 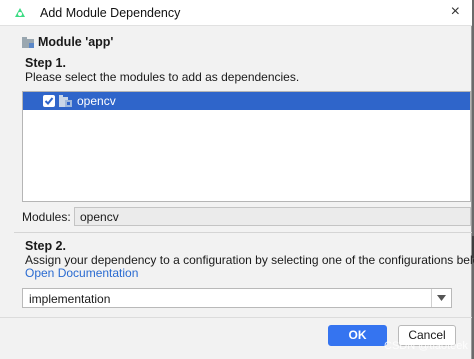 I want to click on modules-label: Modules:, so click(x=46, y=217).